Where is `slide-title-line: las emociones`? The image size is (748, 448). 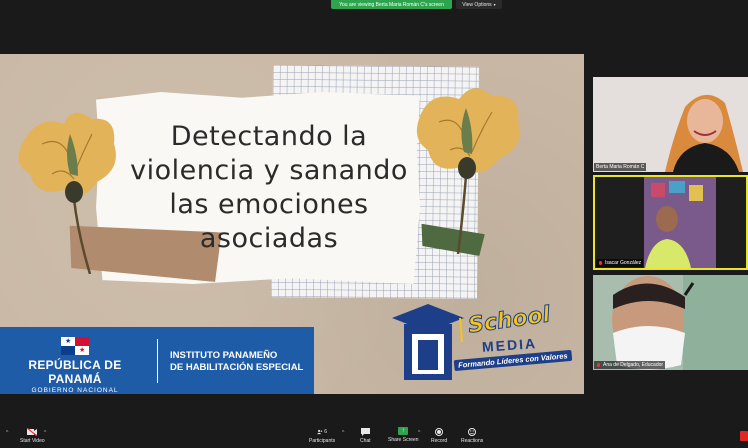 slide-title-line: las emociones is located at coordinates (269, 204).